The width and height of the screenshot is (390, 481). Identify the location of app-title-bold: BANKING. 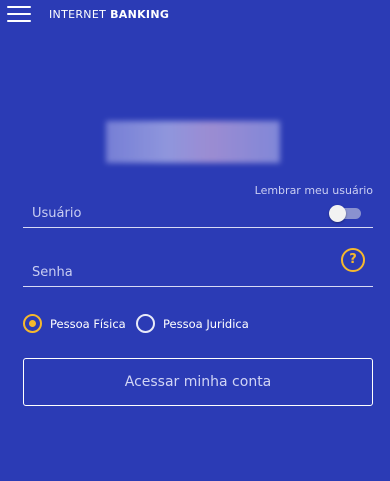
(140, 14).